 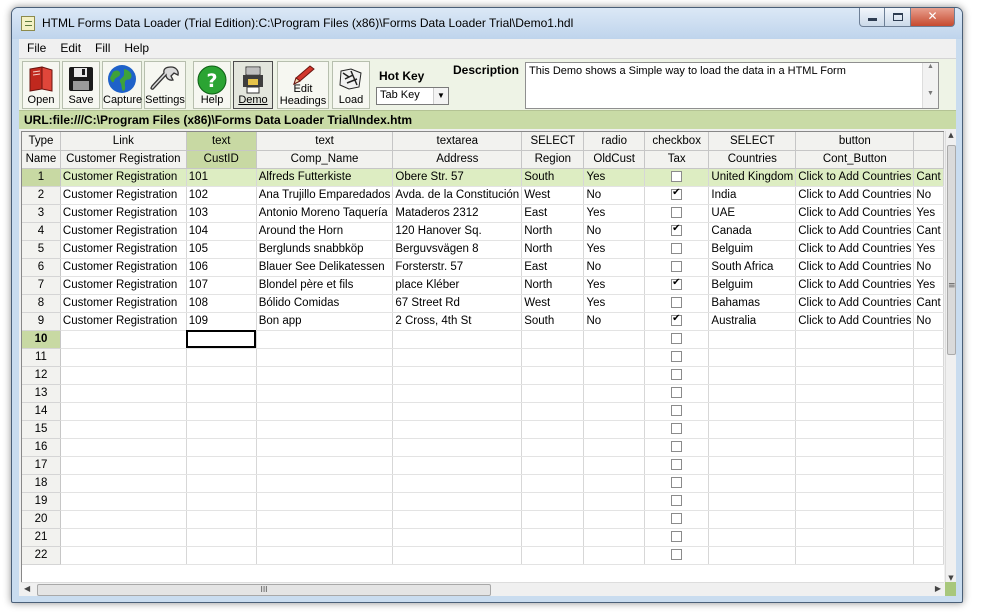 I want to click on row-number: 2, so click(x=41, y=195).